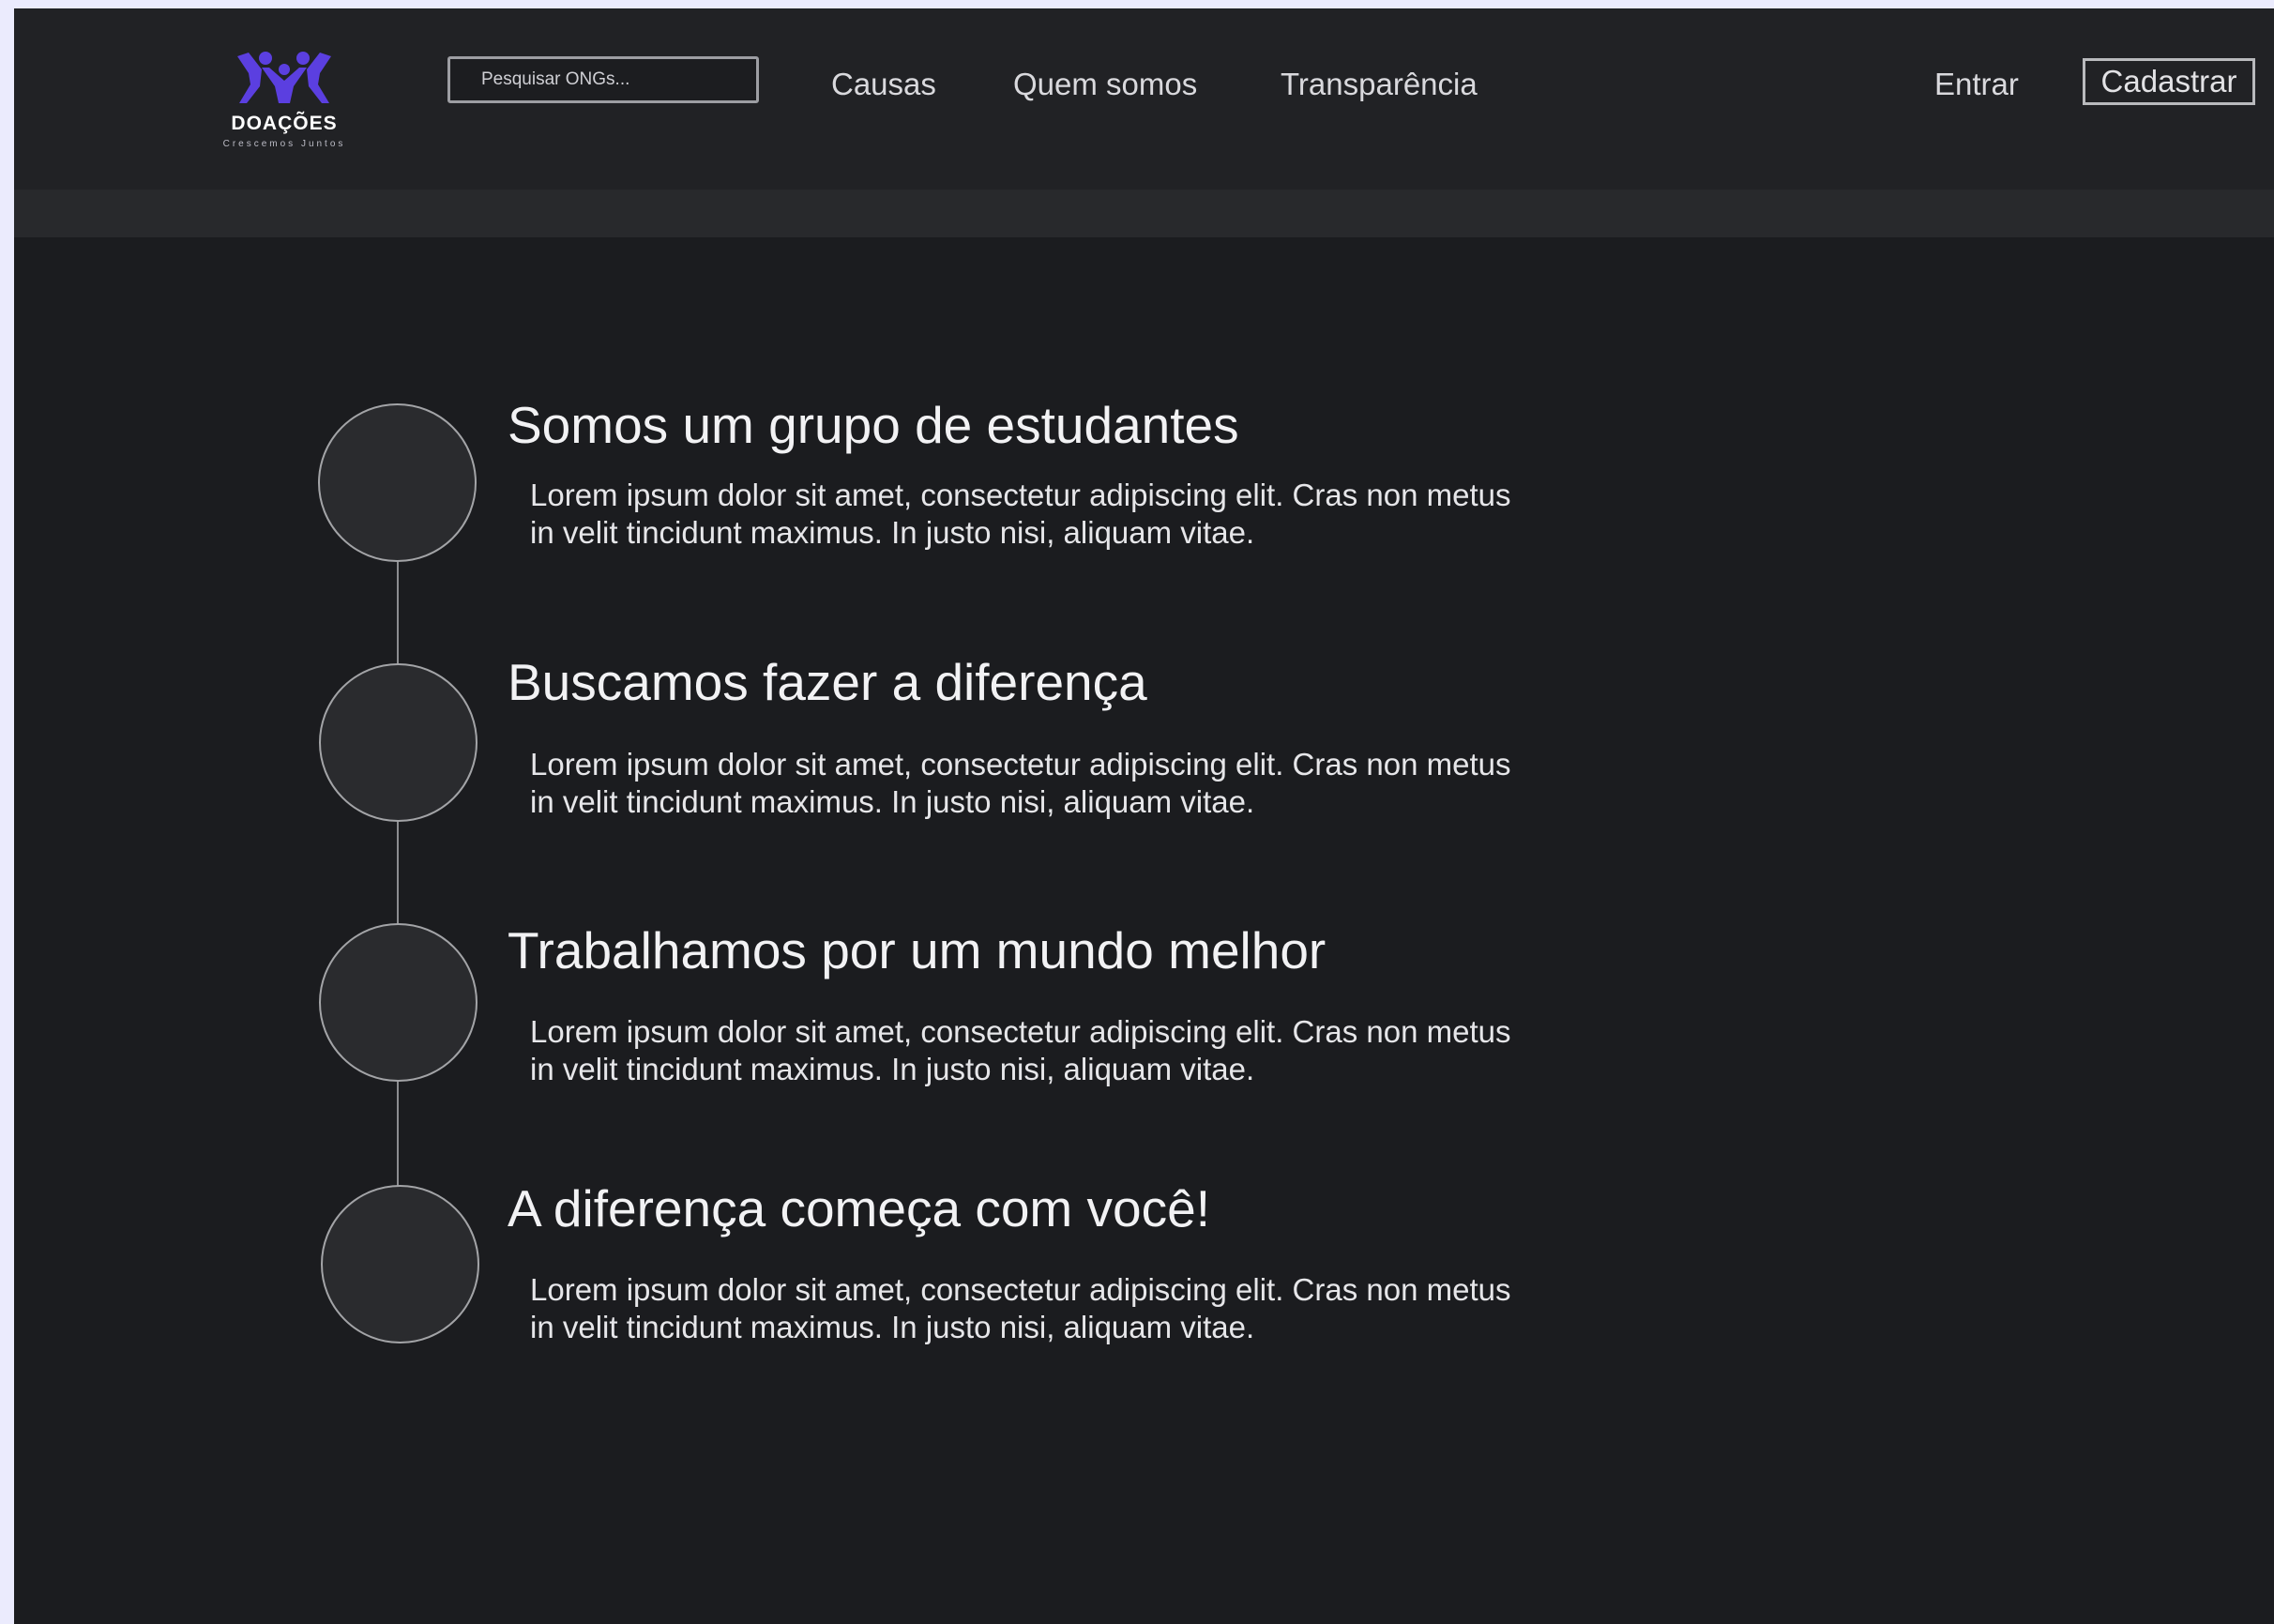 The image size is (2274, 1624). What do you see at coordinates (1976, 85) in the screenshot?
I see `login-link: Entrar` at bounding box center [1976, 85].